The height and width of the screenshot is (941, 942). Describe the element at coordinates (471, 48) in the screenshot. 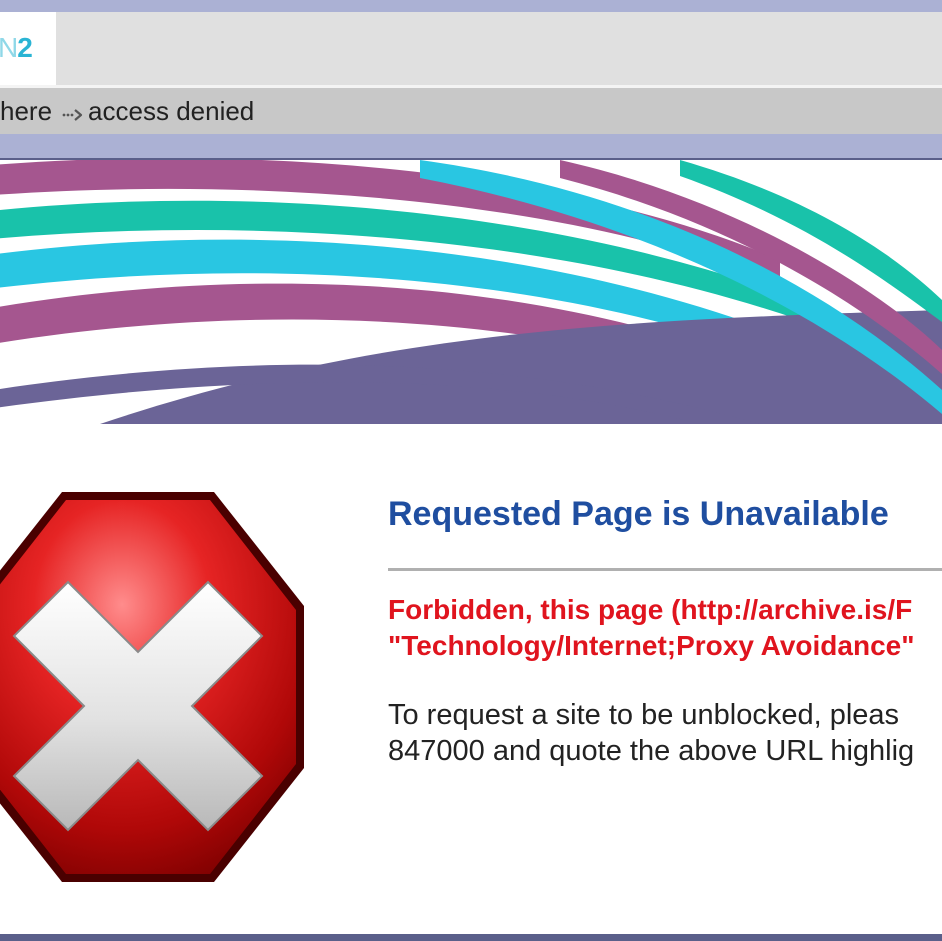

I see `header-bar: N2` at that location.